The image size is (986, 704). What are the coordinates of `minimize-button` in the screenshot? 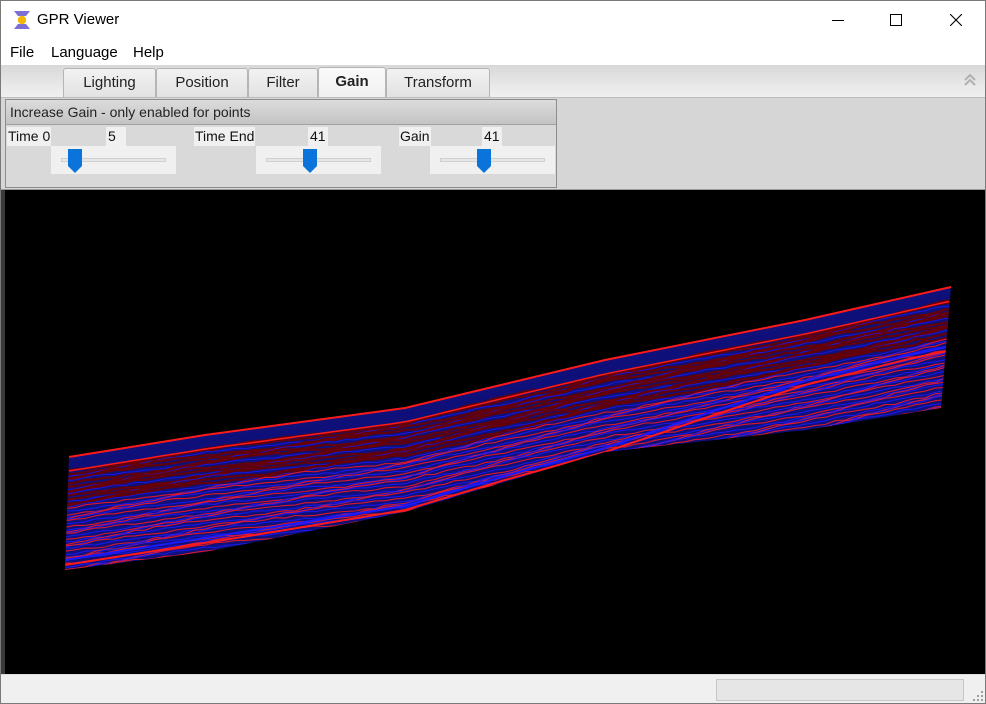 It's located at (838, 20).